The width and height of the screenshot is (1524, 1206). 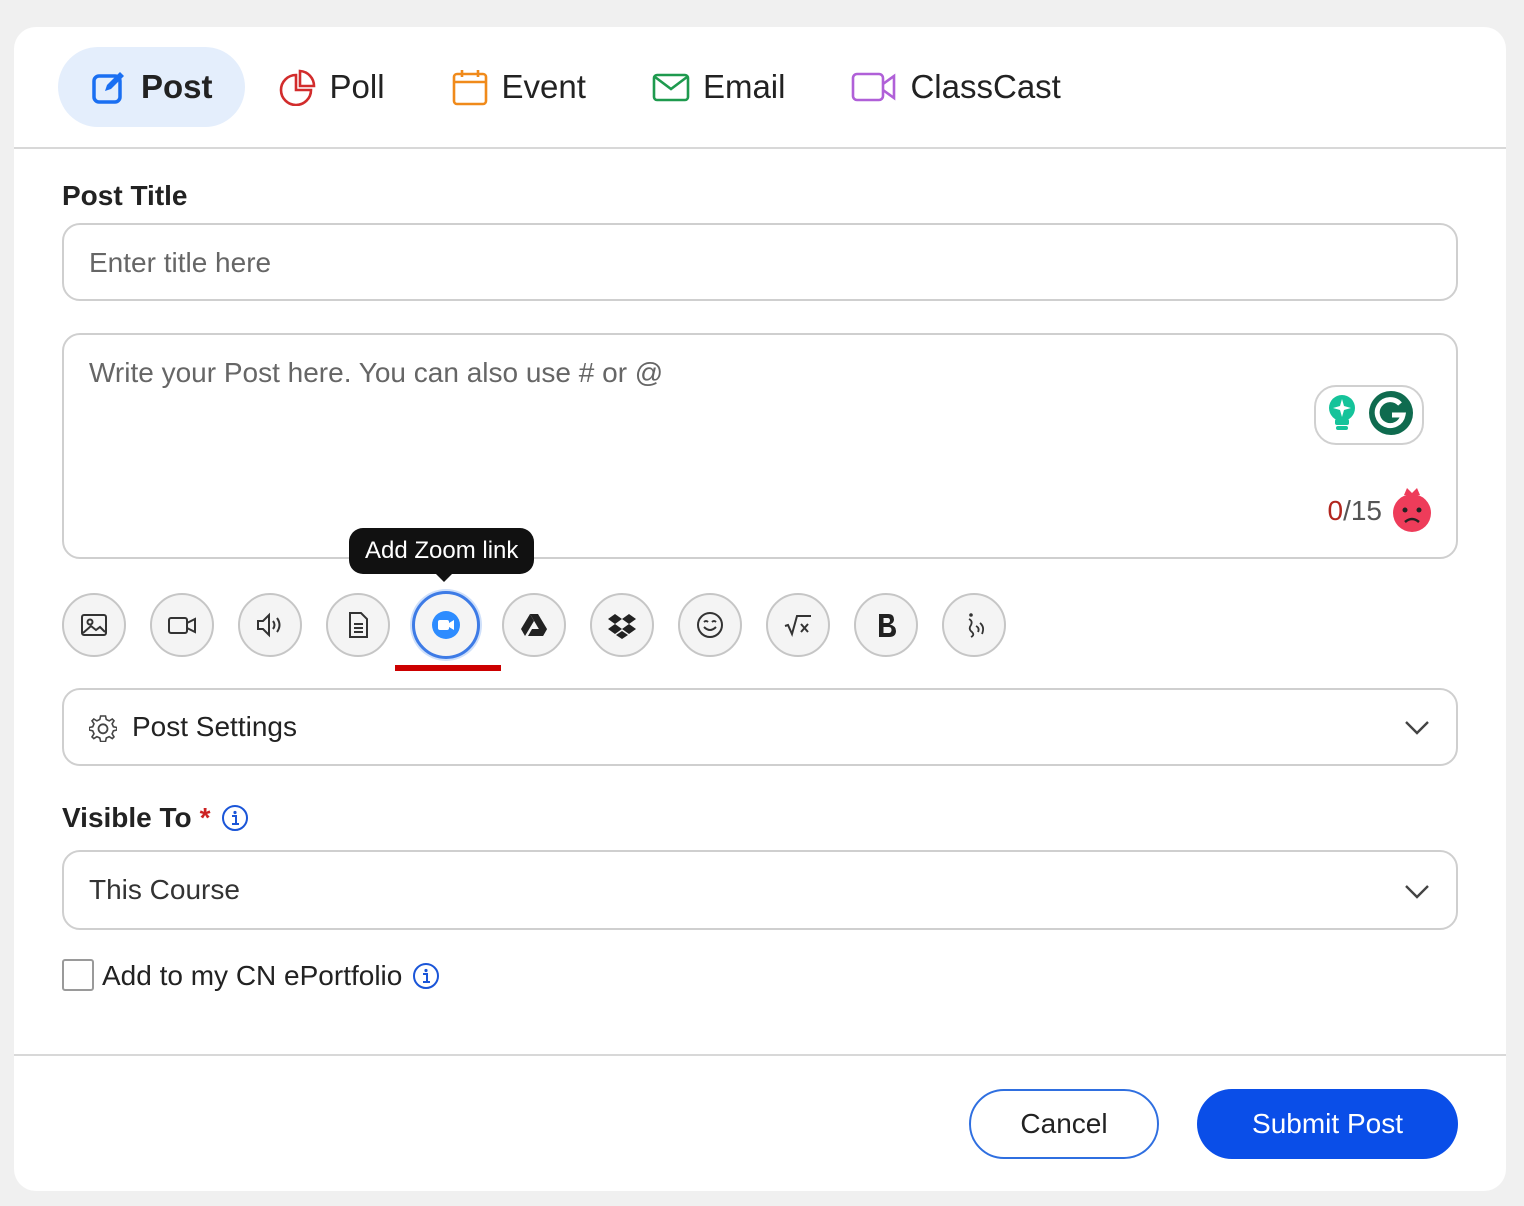 I want to click on google-drive-icon, so click(x=534, y=625).